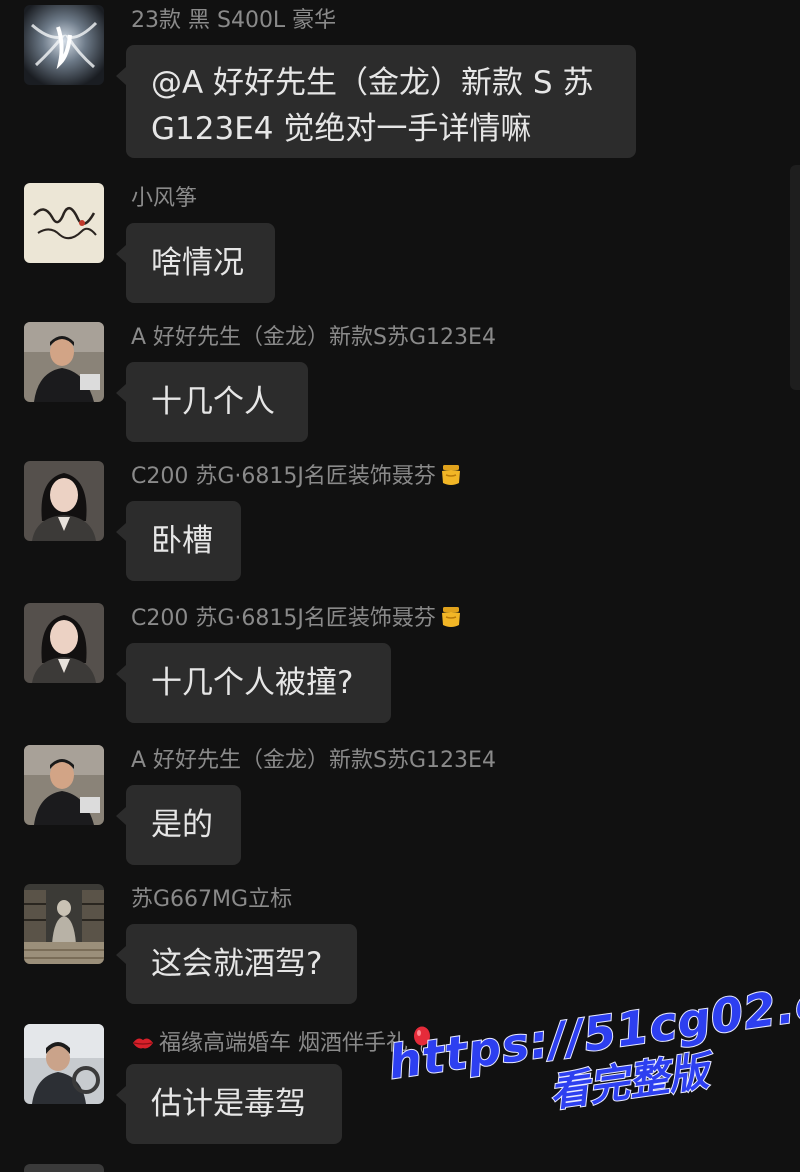 The height and width of the screenshot is (1172, 800). What do you see at coordinates (64, 1064) in the screenshot?
I see `man-in-car-avatar` at bounding box center [64, 1064].